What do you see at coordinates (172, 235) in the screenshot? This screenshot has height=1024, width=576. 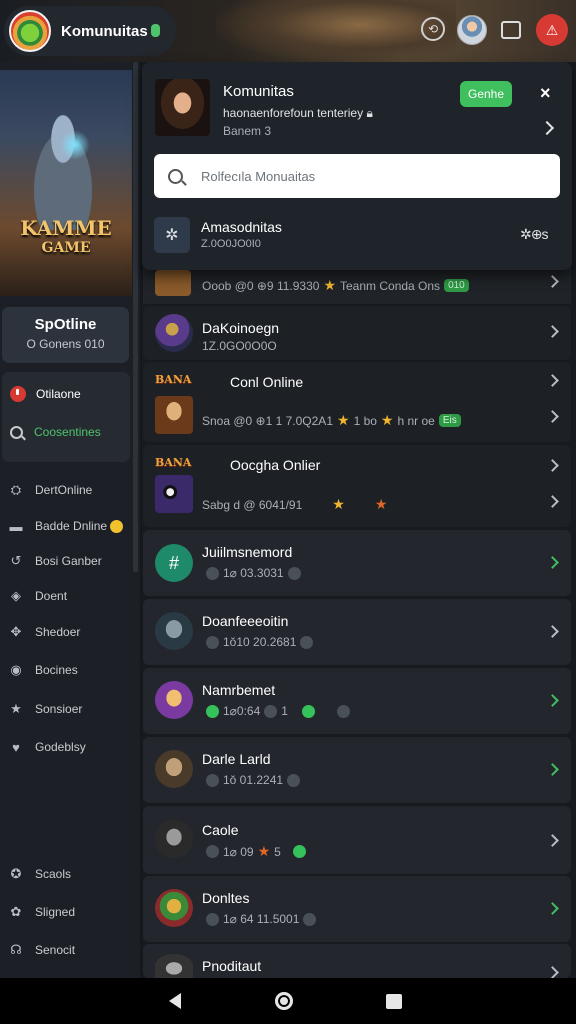 I see `settings-icon: ✲` at bounding box center [172, 235].